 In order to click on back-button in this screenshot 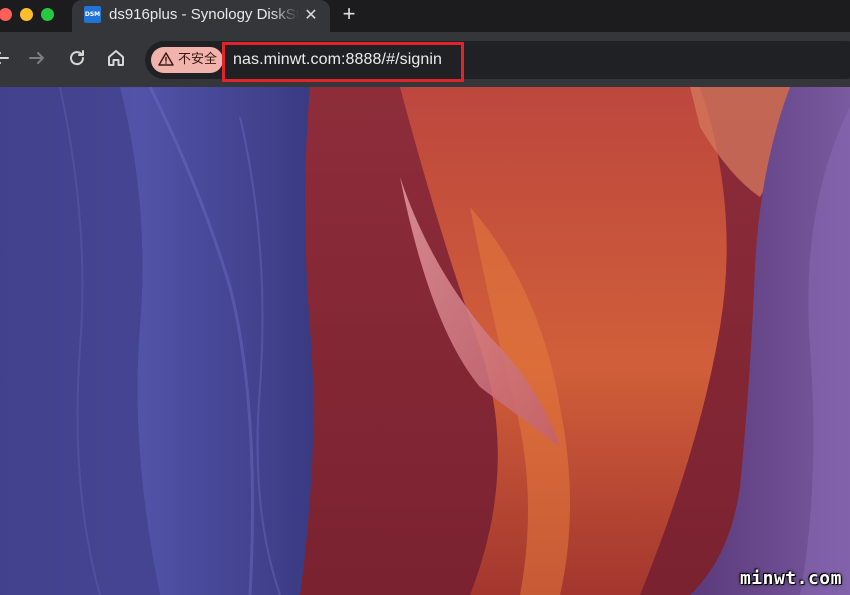, I will do `click(7, 58)`.